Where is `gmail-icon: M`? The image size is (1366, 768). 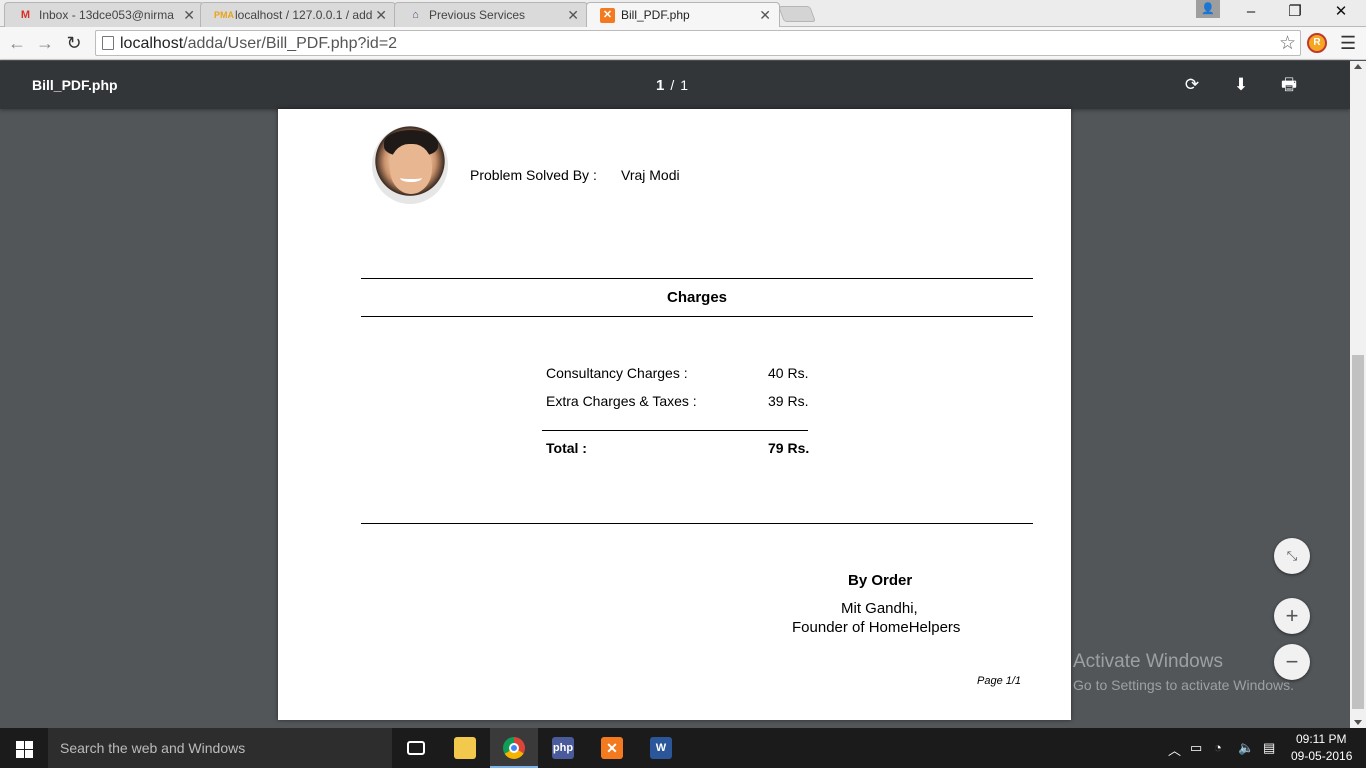
gmail-icon: M is located at coordinates (25, 15).